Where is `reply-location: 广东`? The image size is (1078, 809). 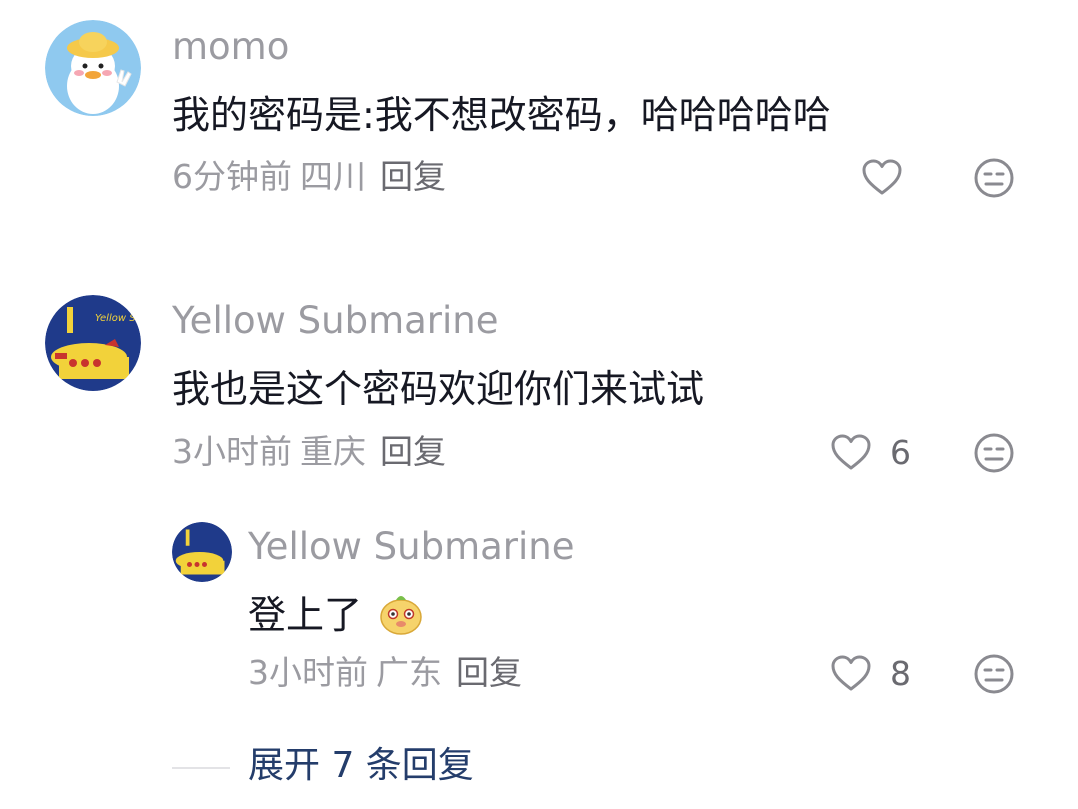
reply-location: 广东 is located at coordinates (409, 672).